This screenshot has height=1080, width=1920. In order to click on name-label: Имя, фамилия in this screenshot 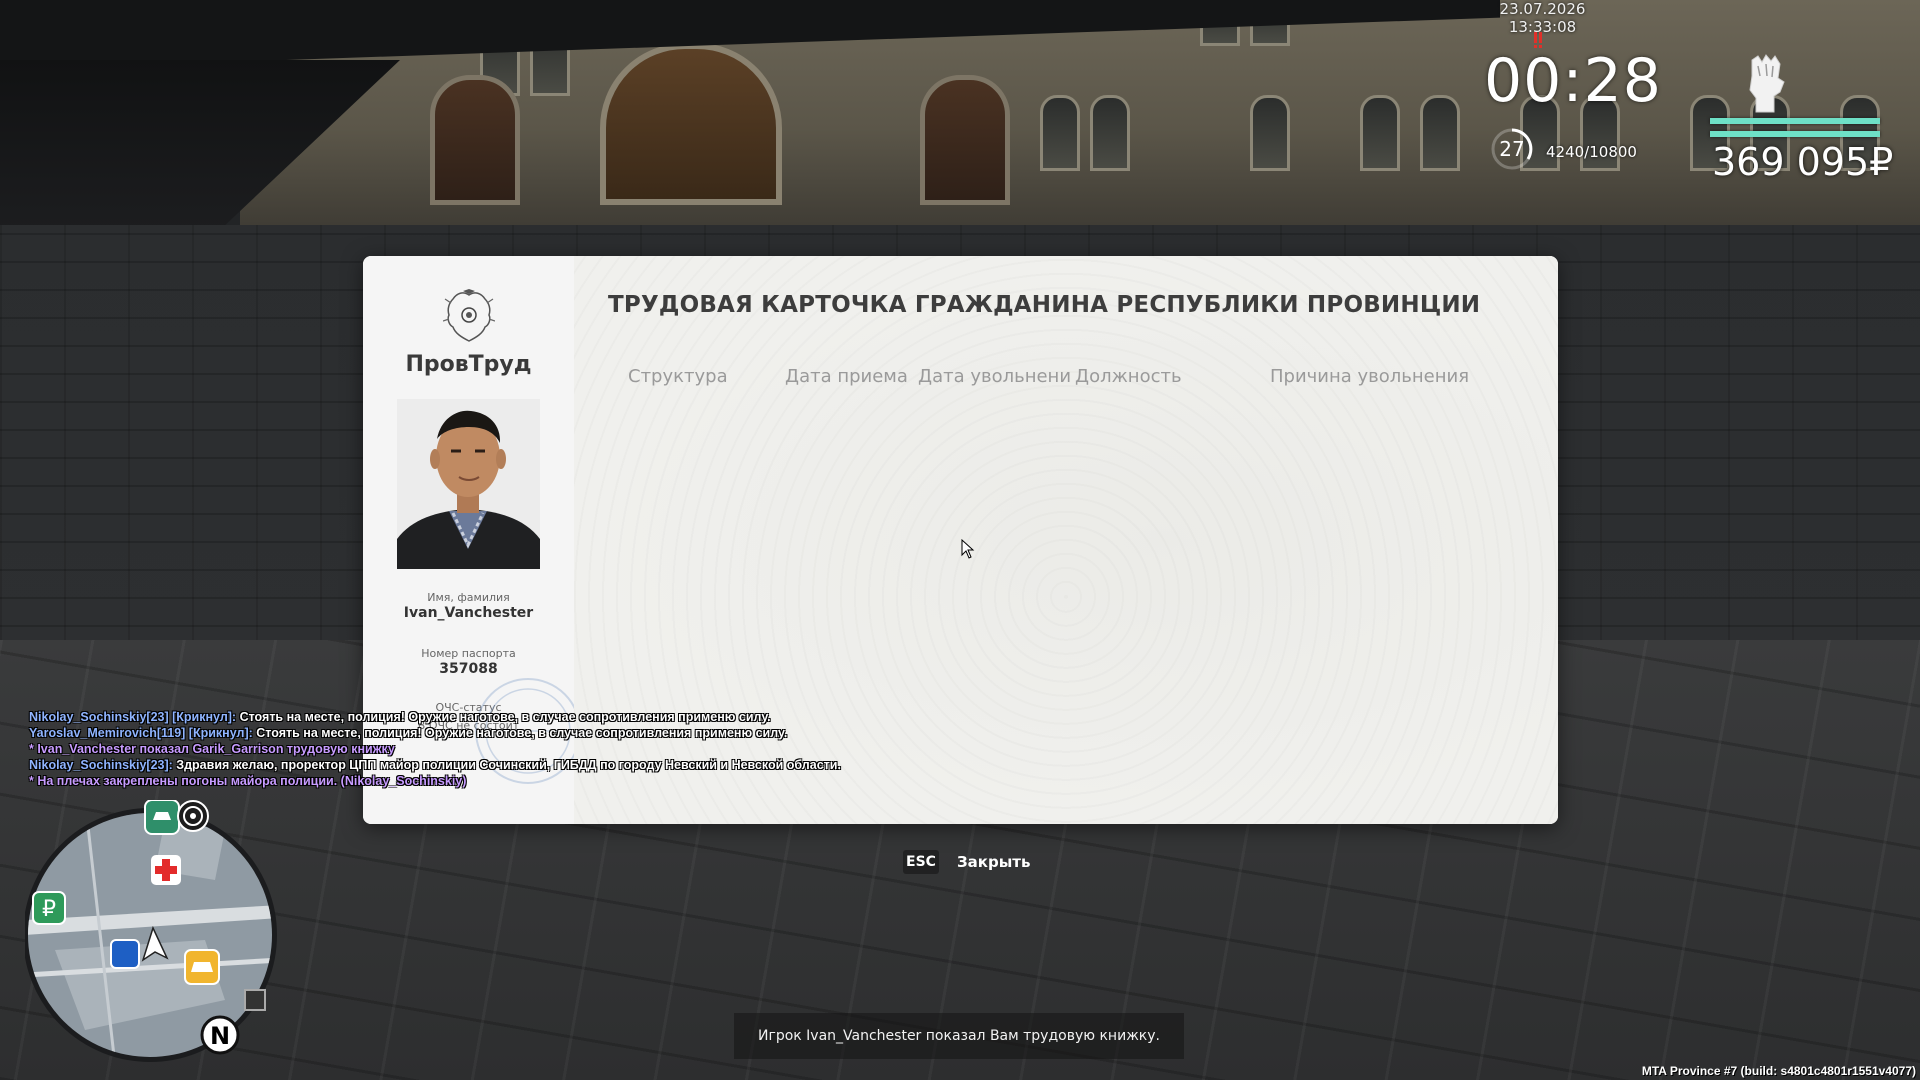, I will do `click(468, 597)`.